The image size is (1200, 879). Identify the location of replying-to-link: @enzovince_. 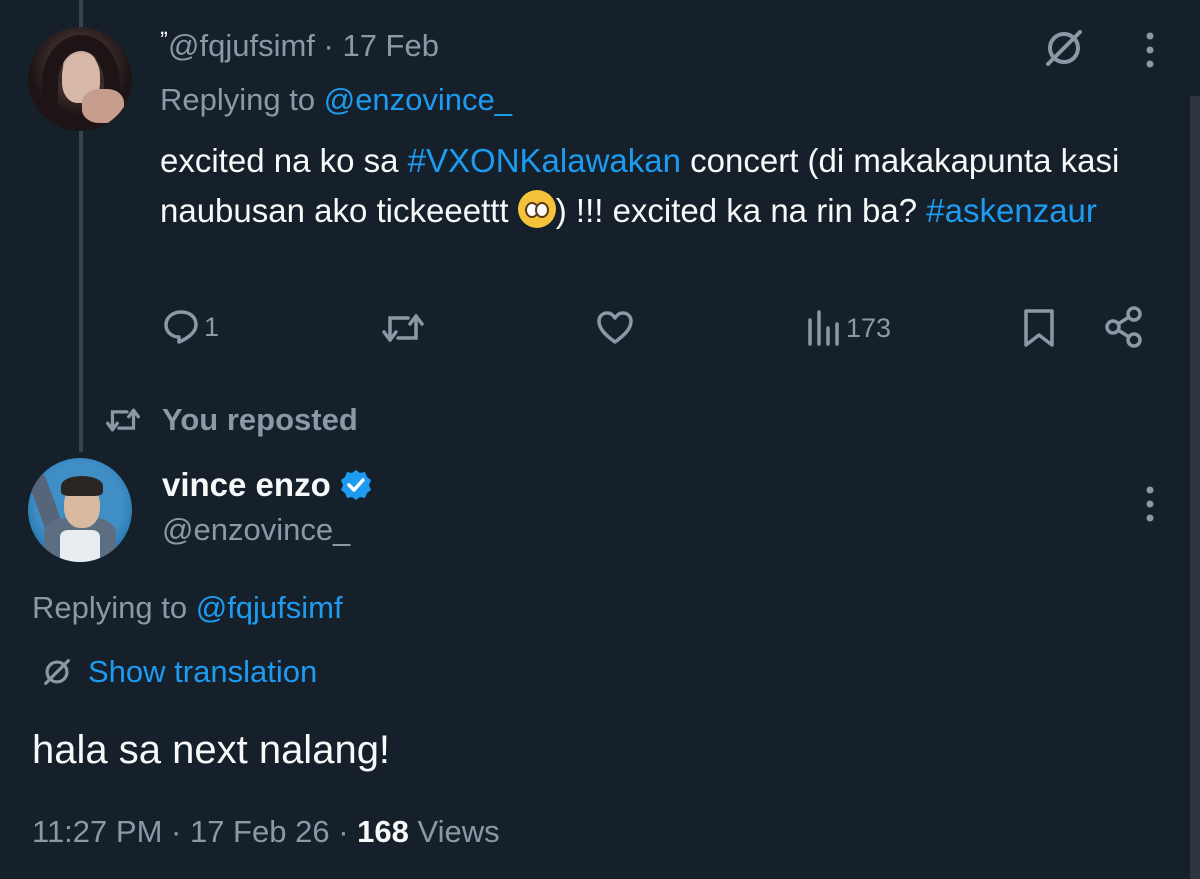
(418, 99).